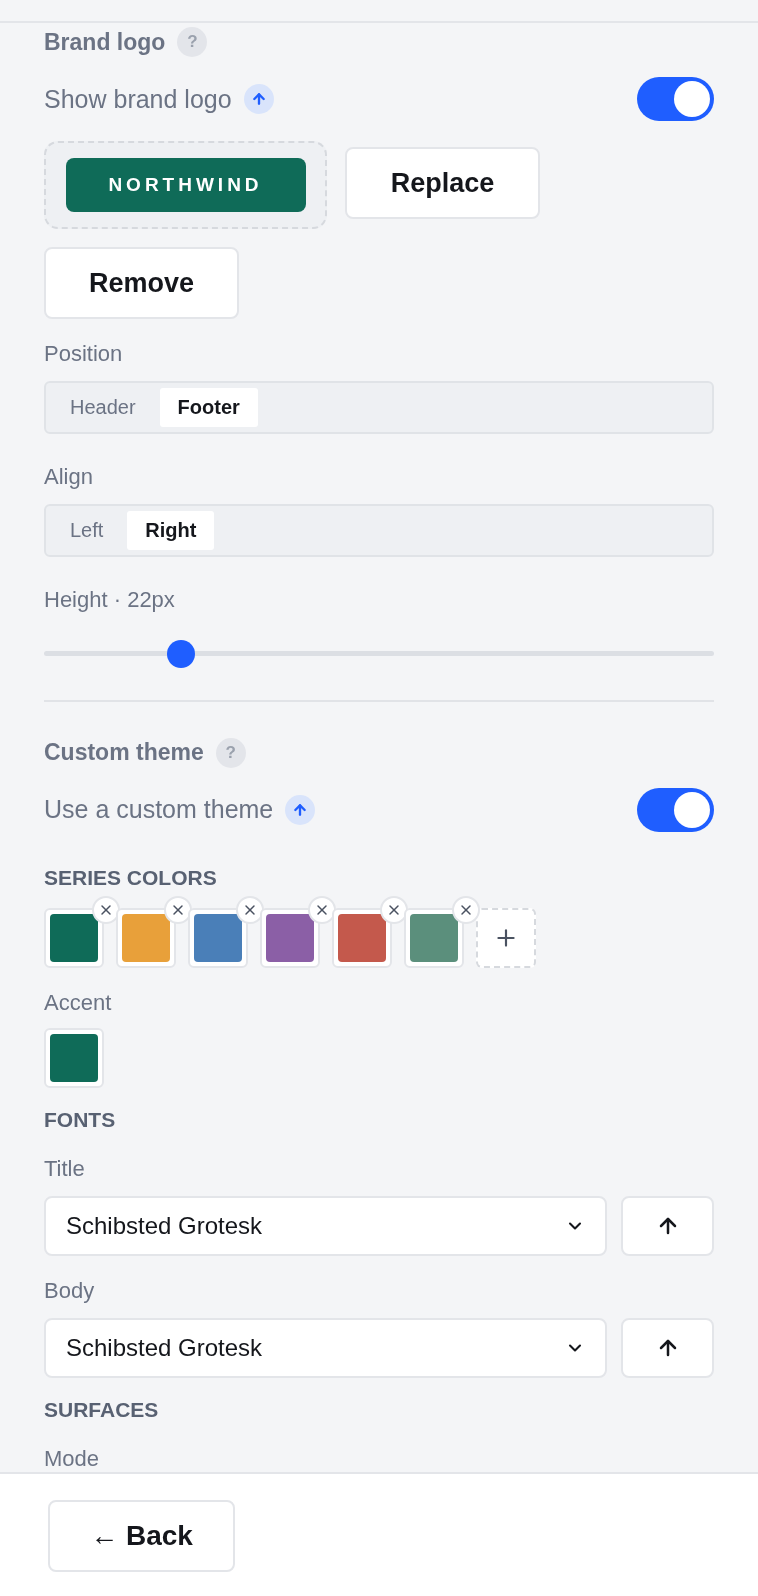  Describe the element at coordinates (65, 1169) in the screenshot. I see `field-label: Title` at that location.